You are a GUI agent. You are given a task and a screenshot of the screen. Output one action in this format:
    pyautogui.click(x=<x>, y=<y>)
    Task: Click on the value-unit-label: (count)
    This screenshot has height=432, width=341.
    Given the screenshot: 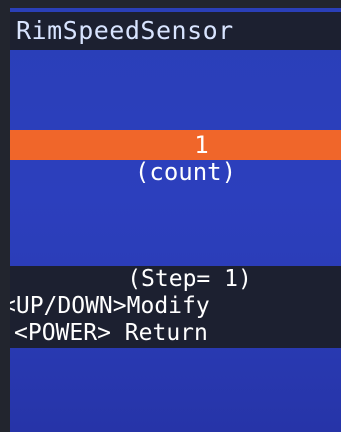 What is the action you would take?
    pyautogui.click(x=185, y=172)
    